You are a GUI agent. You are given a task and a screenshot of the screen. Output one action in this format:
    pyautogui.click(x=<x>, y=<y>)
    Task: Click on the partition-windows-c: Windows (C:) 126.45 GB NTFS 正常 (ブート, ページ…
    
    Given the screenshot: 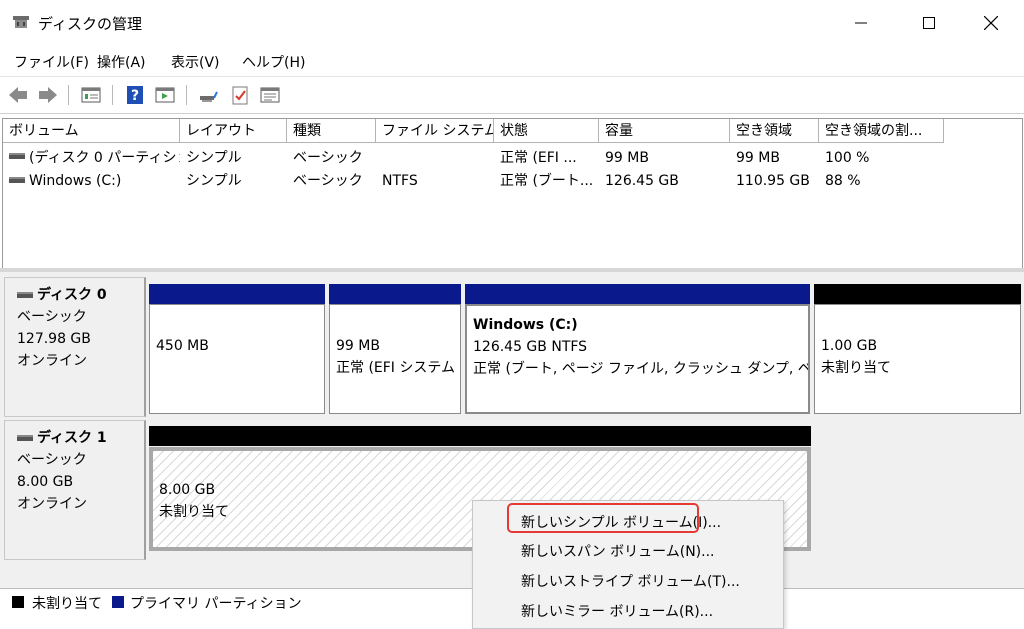 What is the action you would take?
    pyautogui.click(x=637, y=359)
    